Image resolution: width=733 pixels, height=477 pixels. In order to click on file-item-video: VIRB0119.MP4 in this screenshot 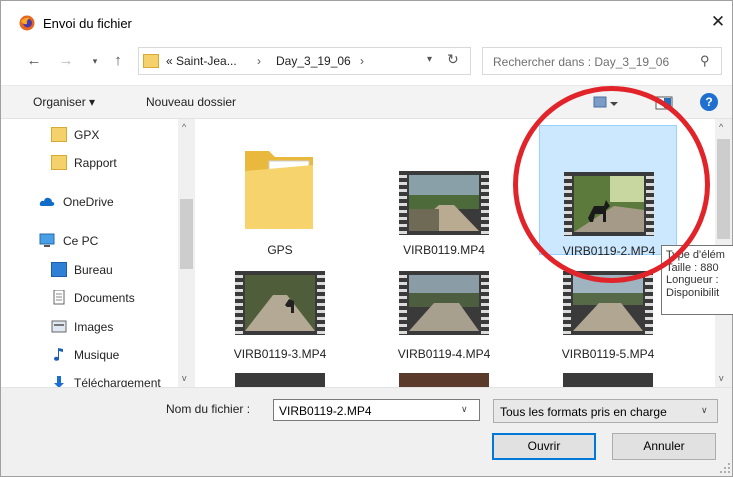, I will do `click(444, 191)`.